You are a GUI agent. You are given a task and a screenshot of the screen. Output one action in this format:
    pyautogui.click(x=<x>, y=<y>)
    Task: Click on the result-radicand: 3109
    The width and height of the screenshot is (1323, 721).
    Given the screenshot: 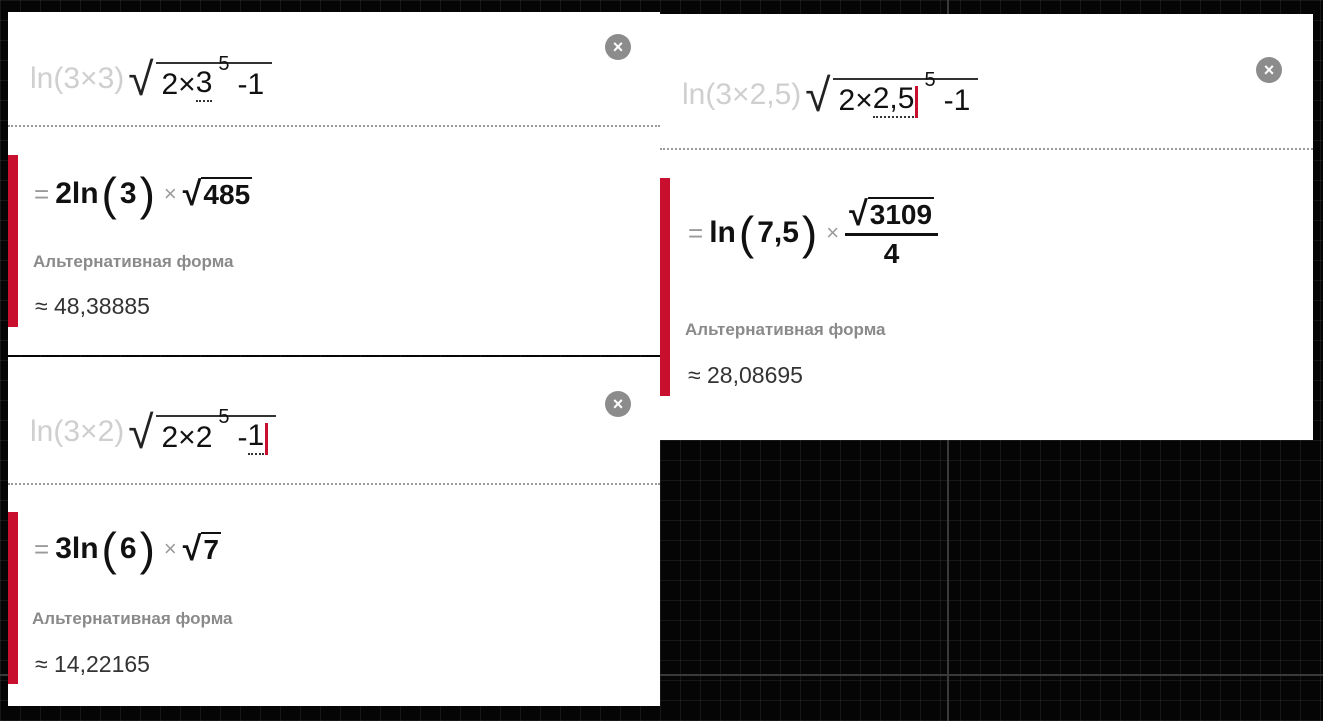 What is the action you would take?
    pyautogui.click(x=901, y=213)
    